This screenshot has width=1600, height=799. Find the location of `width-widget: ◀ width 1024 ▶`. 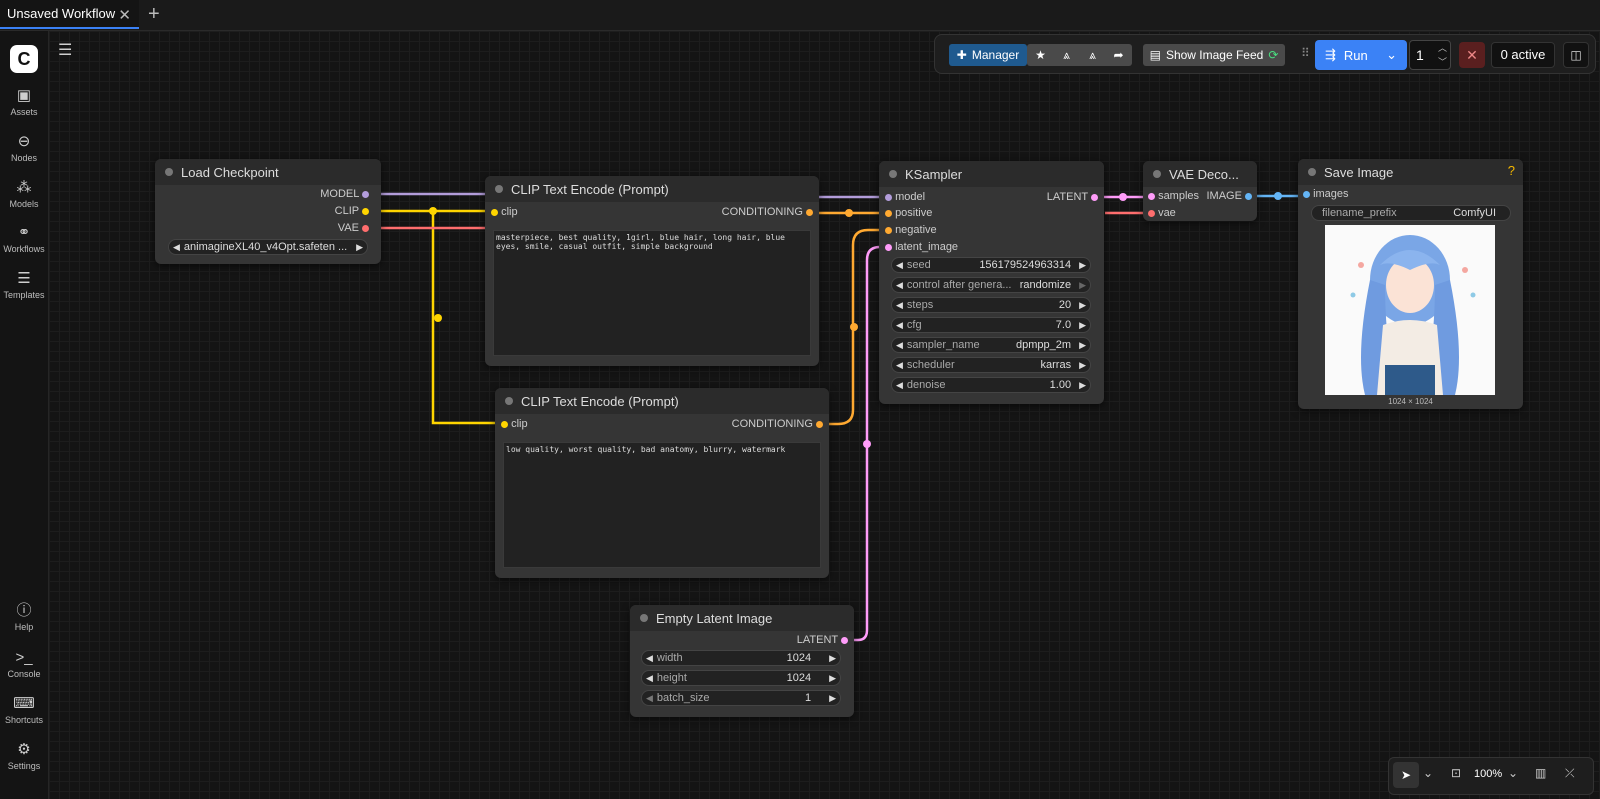

width-widget: ◀ width 1024 ▶ is located at coordinates (741, 658).